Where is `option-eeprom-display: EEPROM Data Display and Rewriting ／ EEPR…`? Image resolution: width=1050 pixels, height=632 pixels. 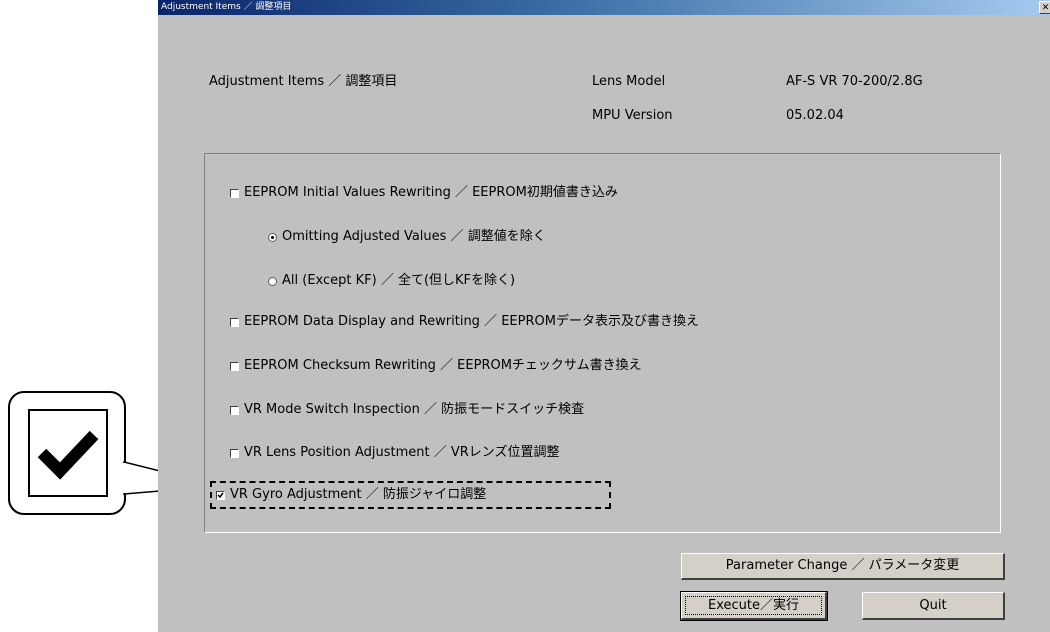
option-eeprom-display: EEPROM Data Display and Rewriting ／ EEPR… is located at coordinates (464, 322).